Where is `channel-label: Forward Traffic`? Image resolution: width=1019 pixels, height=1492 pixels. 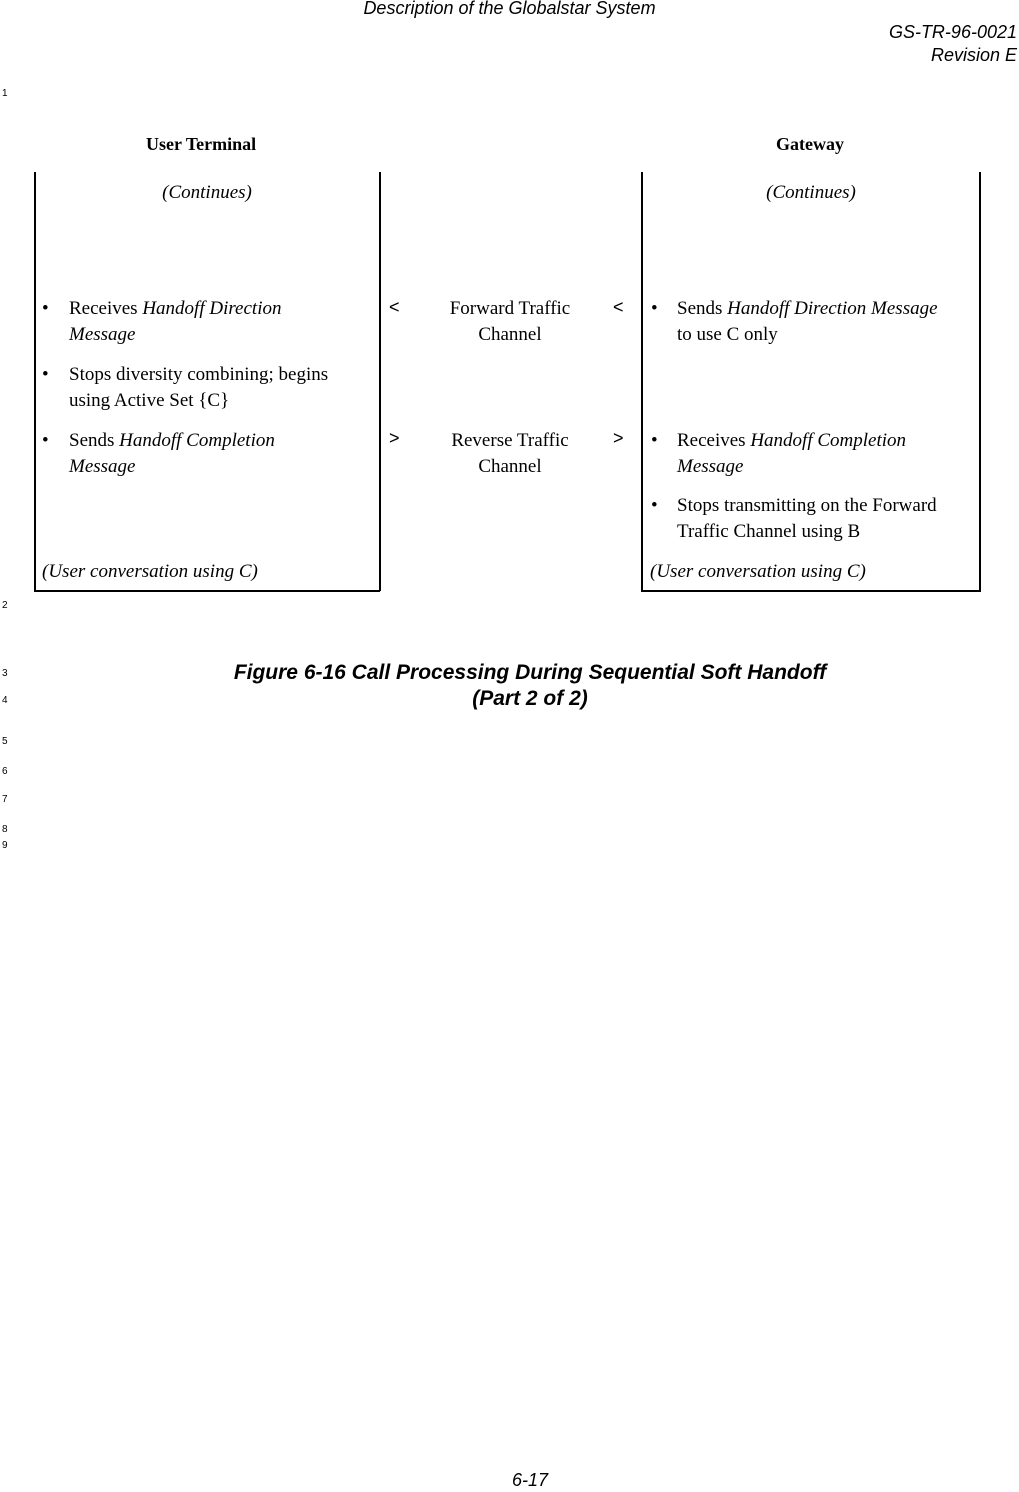
channel-label: Forward Traffic is located at coordinates (510, 308).